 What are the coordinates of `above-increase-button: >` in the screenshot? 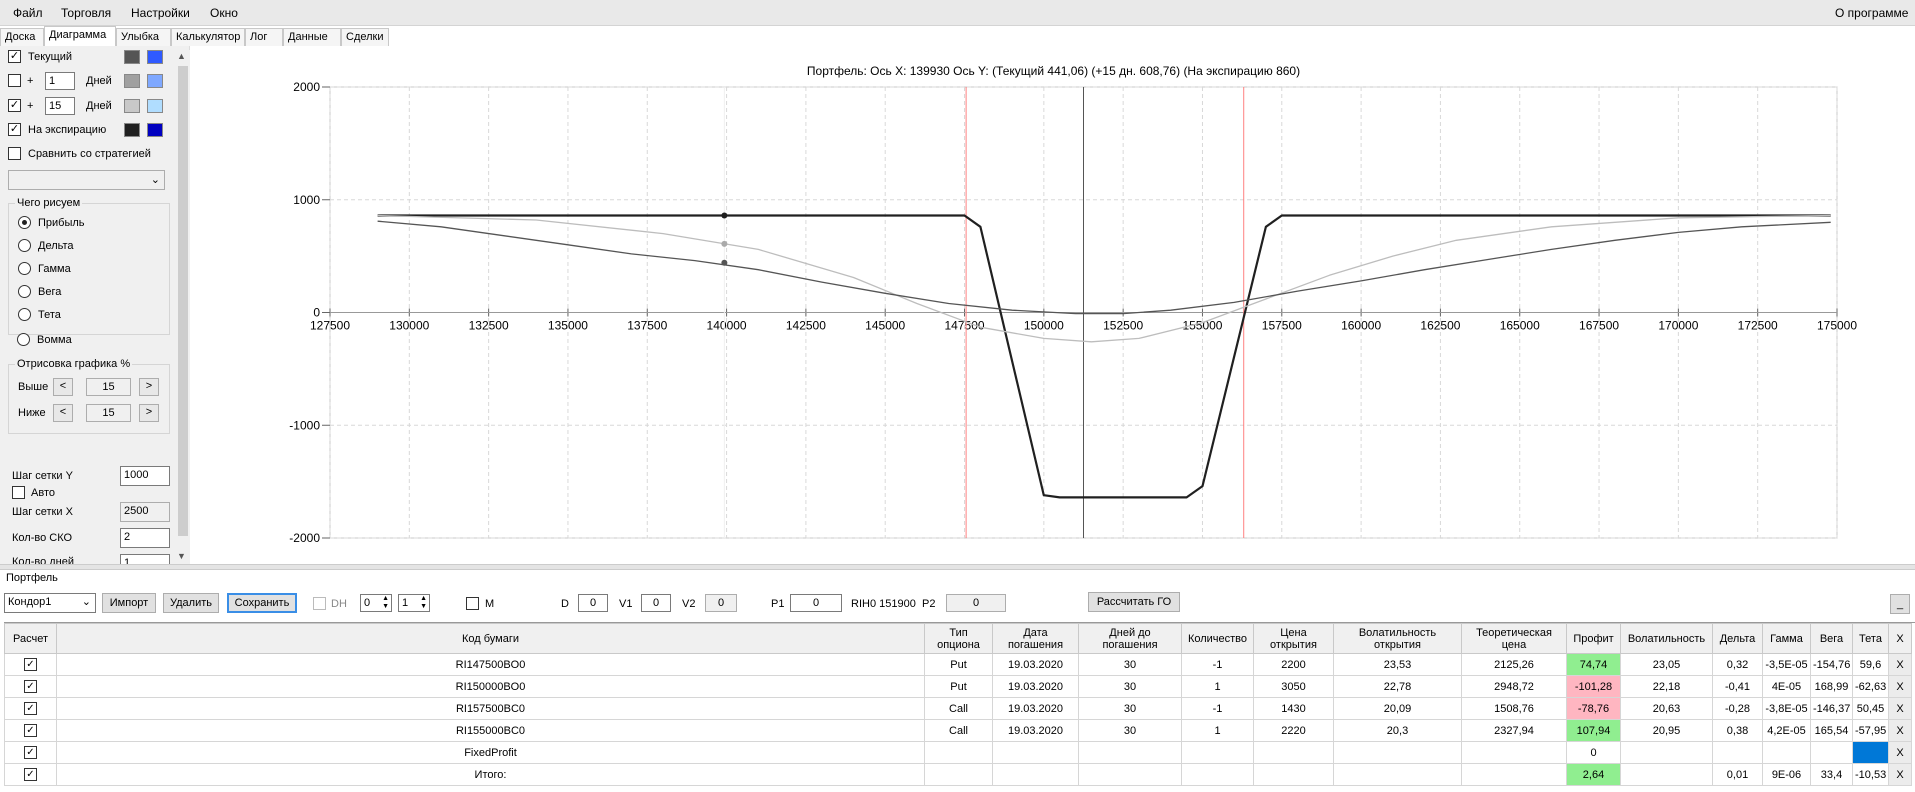 It's located at (149, 387).